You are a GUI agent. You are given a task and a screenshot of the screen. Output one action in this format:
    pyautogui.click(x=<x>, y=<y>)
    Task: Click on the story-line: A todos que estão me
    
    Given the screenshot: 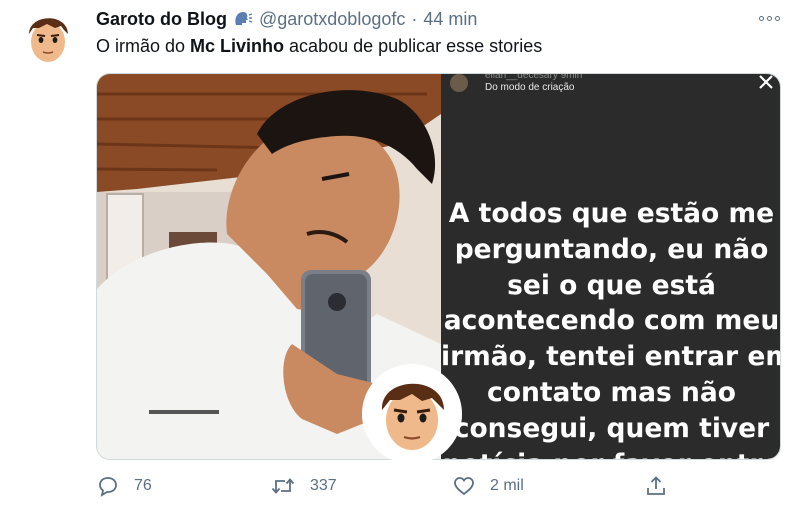 What is the action you would take?
    pyautogui.click(x=611, y=213)
    